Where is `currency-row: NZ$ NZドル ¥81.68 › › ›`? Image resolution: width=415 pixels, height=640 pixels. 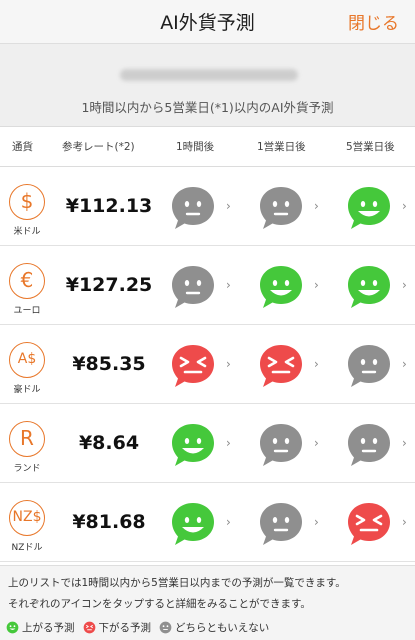 currency-row: NZ$ NZドル ¥81.68 › › › is located at coordinates (207, 523).